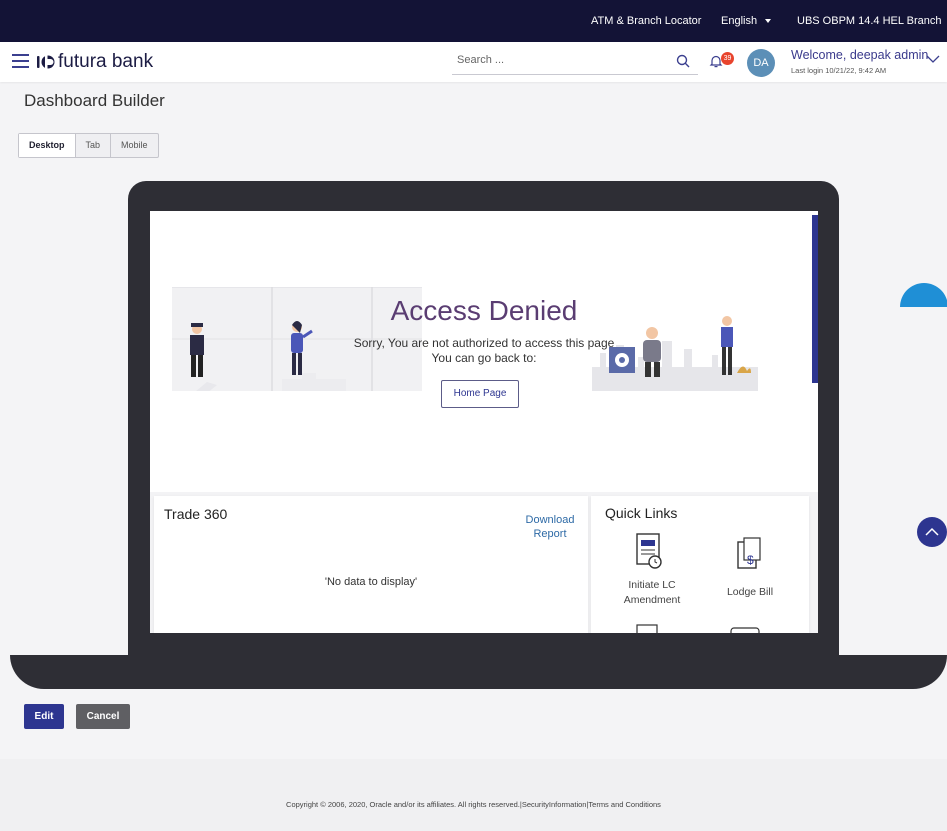  What do you see at coordinates (480, 394) in the screenshot?
I see `home-page-button: Home Page` at bounding box center [480, 394].